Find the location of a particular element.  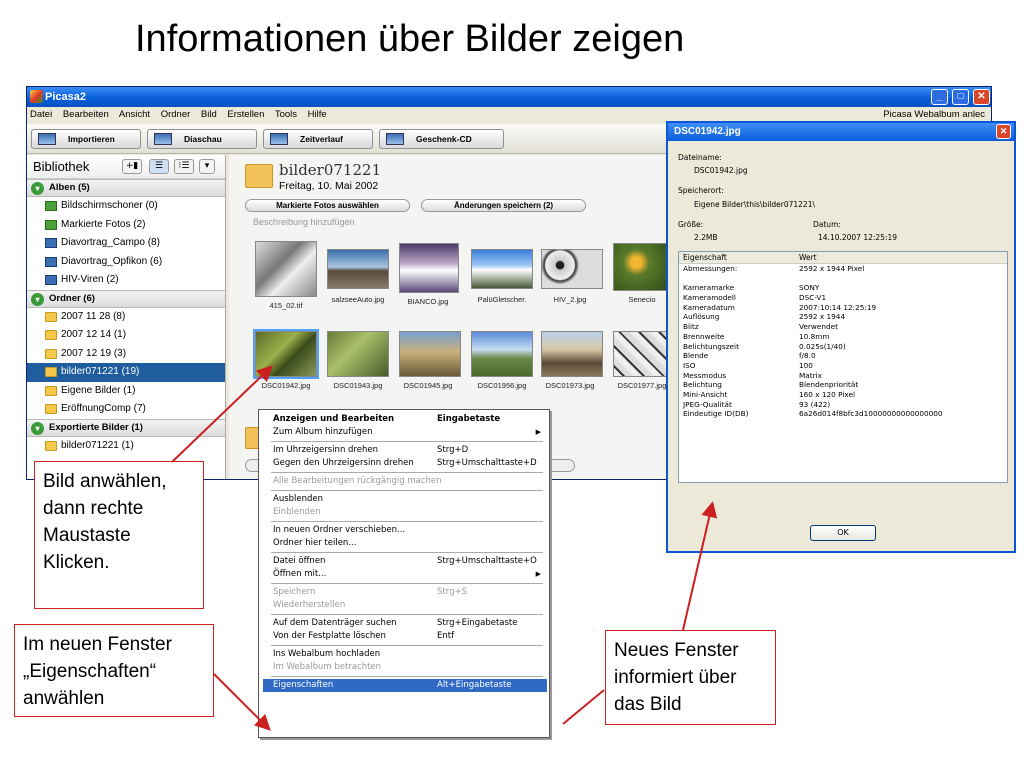

menu-item: Alle Bearbeitungen rückgängig machen is located at coordinates (408, 481).